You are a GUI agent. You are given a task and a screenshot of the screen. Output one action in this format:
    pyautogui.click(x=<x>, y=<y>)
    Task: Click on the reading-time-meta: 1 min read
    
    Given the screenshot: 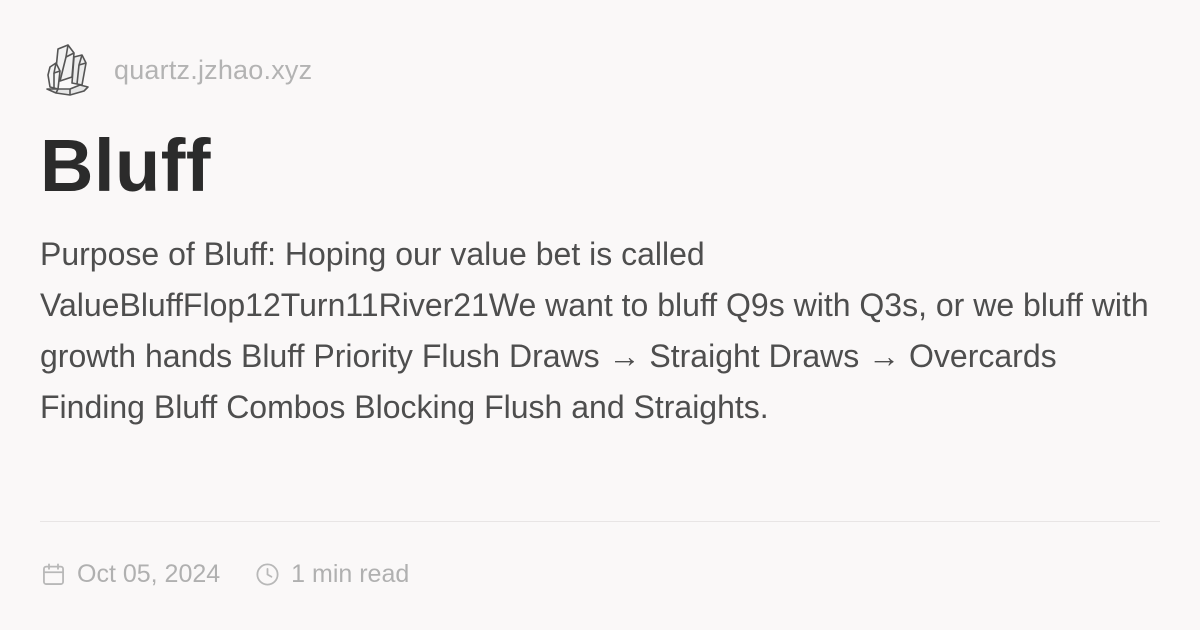 What is the action you would take?
    pyautogui.click(x=331, y=574)
    